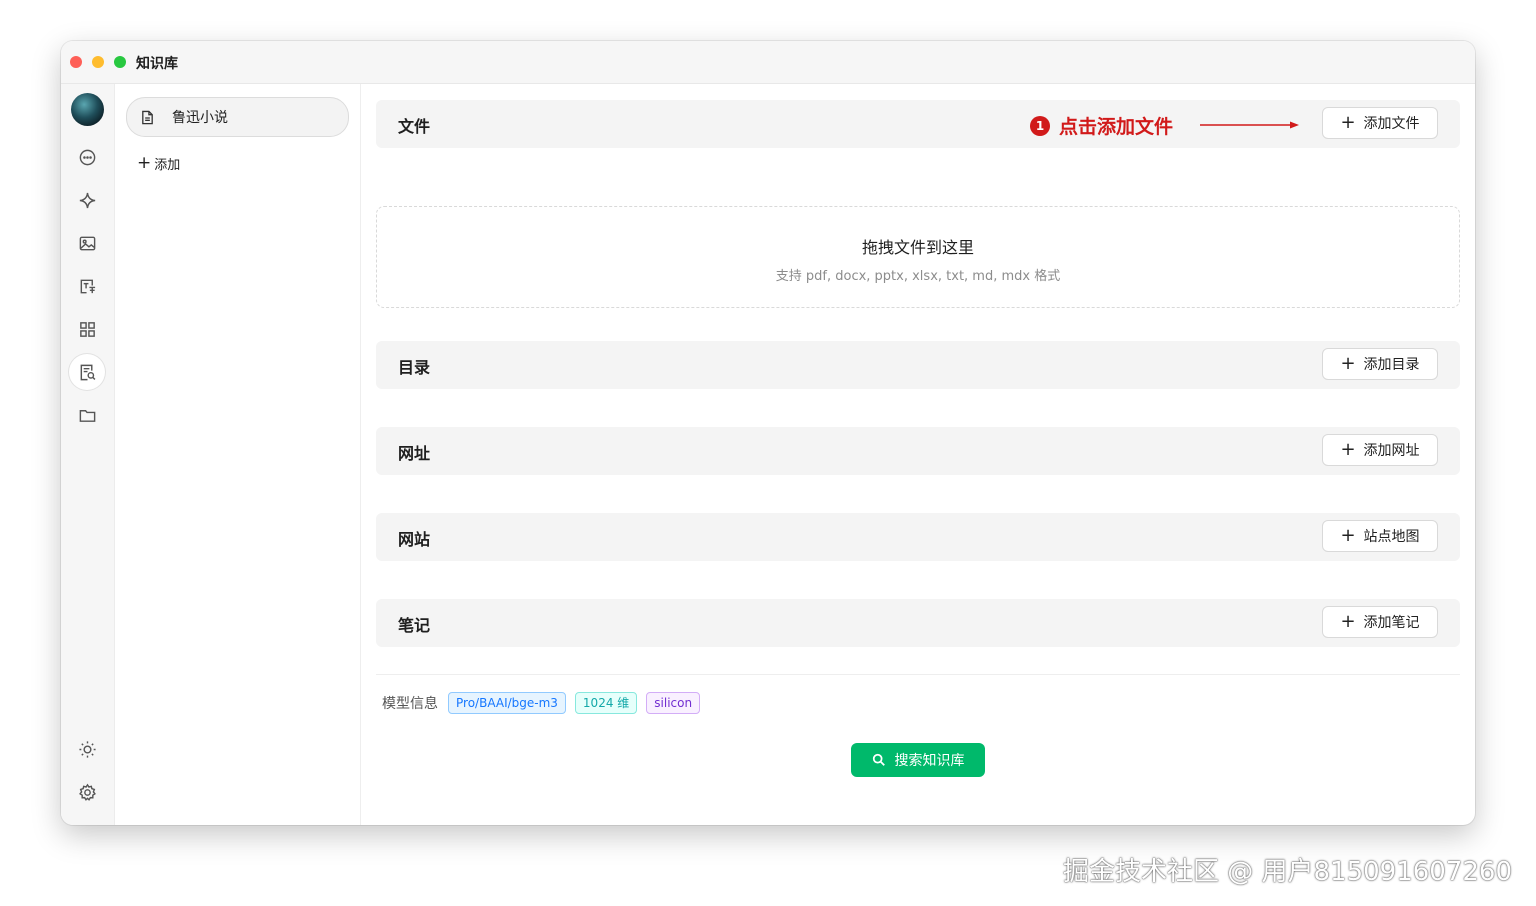  What do you see at coordinates (507, 703) in the screenshot?
I see `model-name-tag: Pro/BAAI/bge-m3` at bounding box center [507, 703].